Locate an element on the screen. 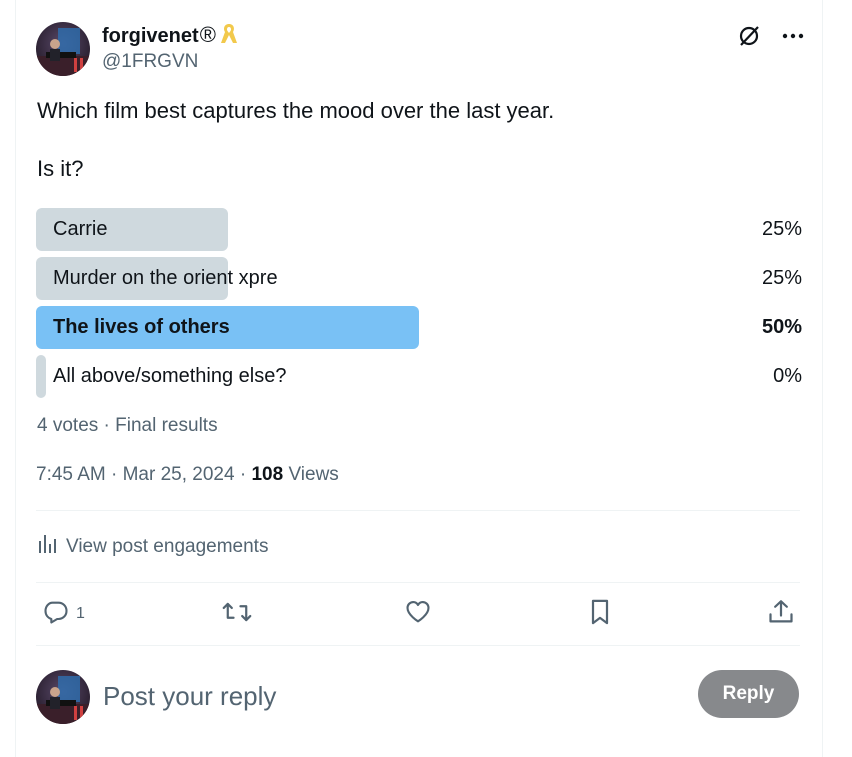 Image resolution: width=852 pixels, height=757 pixels. more-options-icon is located at coordinates (793, 36).